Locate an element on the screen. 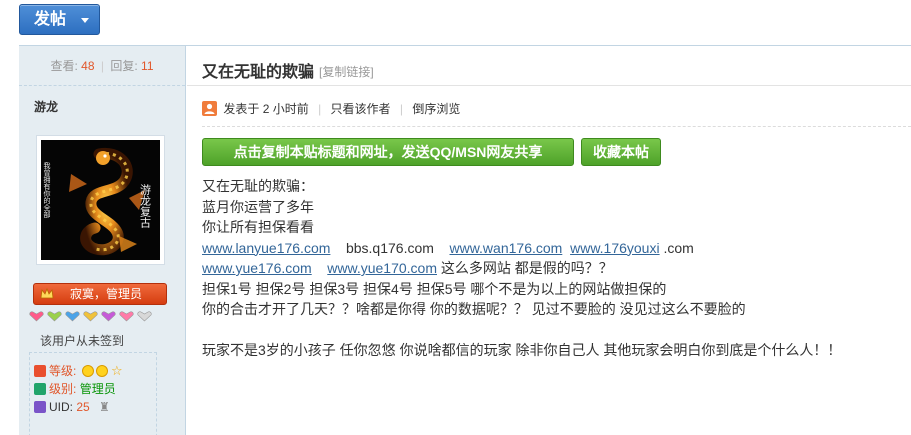 The image size is (911, 435). sign-in-note: 该用户从未签到 is located at coordinates (82, 341).